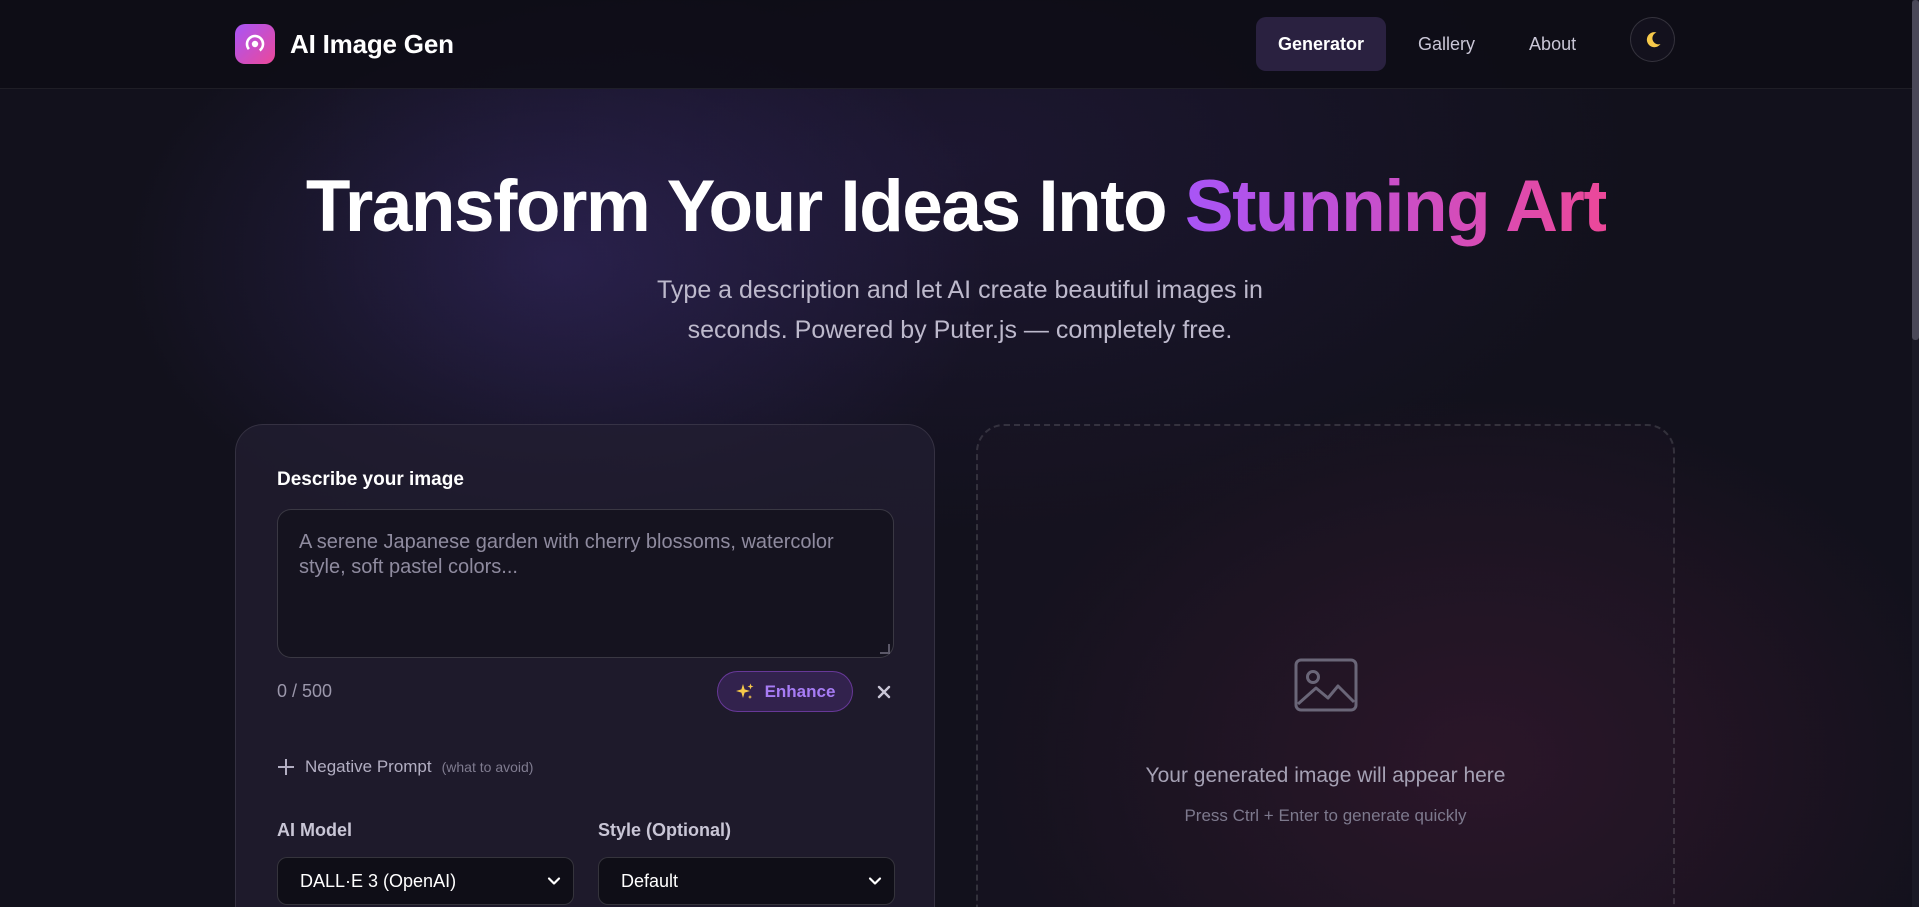 The height and width of the screenshot is (907, 1919). I want to click on style-select: Default, so click(746, 881).